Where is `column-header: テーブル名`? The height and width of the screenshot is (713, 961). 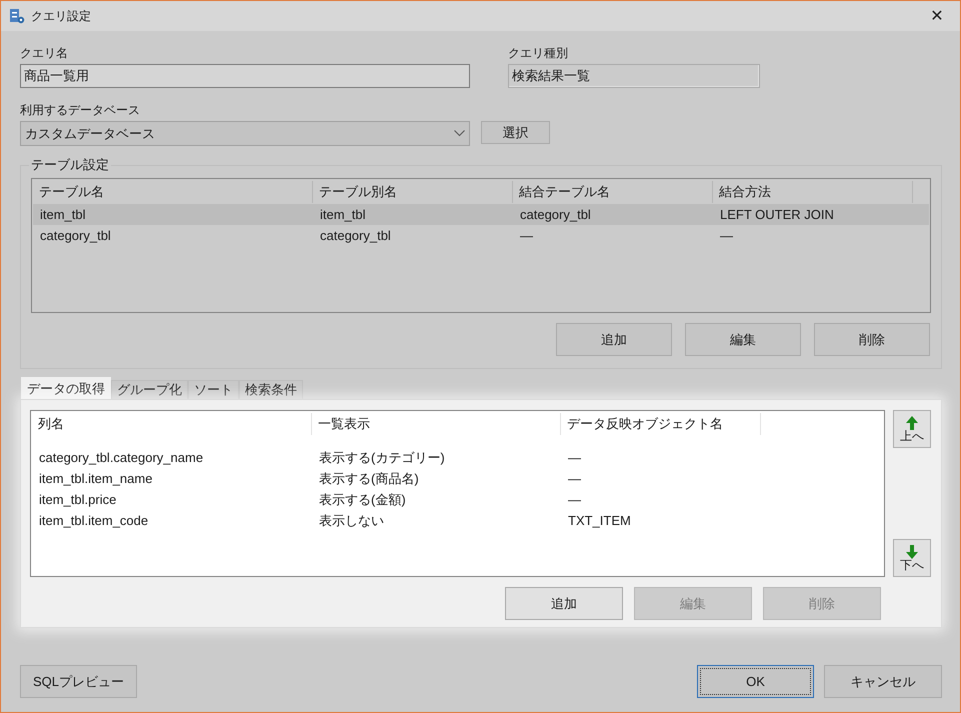
column-header: テーブル名 is located at coordinates (173, 192).